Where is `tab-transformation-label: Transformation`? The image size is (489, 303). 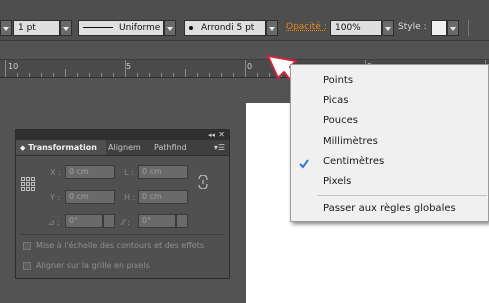 tab-transformation-label: Transformation is located at coordinates (62, 147).